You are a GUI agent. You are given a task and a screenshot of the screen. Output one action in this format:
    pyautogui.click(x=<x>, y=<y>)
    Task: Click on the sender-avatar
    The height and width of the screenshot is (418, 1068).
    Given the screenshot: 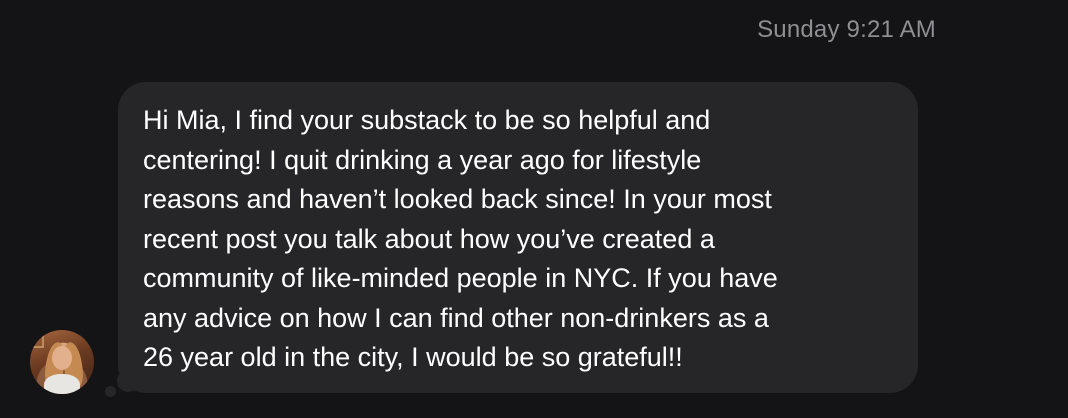 What is the action you would take?
    pyautogui.click(x=62, y=362)
    